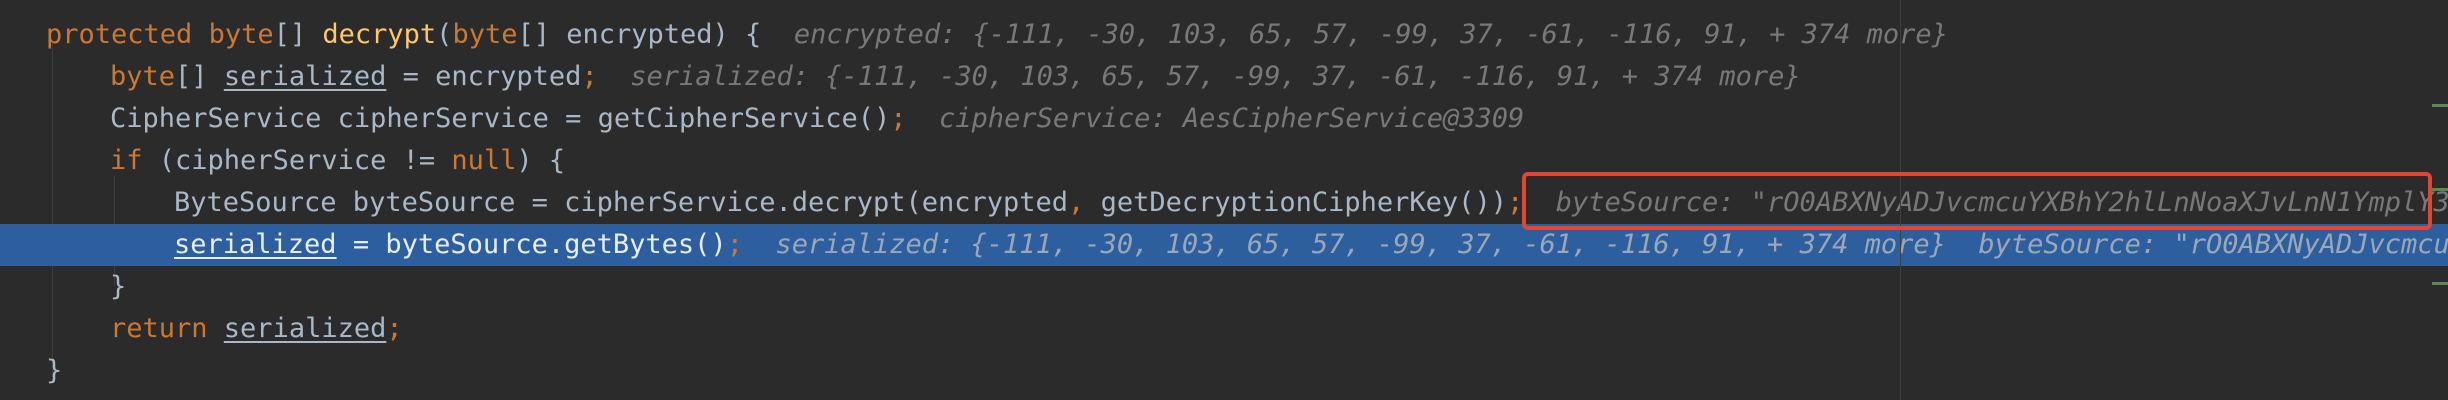  Describe the element at coordinates (1076, 202) in the screenshot. I see `code-token: ,` at that location.